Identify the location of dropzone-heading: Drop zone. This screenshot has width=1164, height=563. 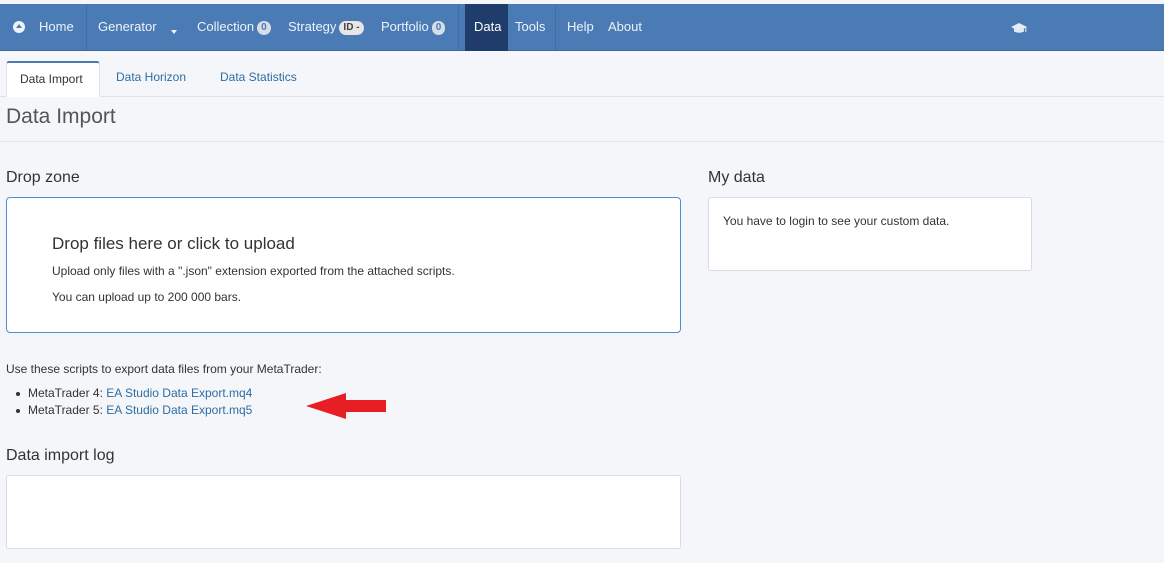
(43, 177).